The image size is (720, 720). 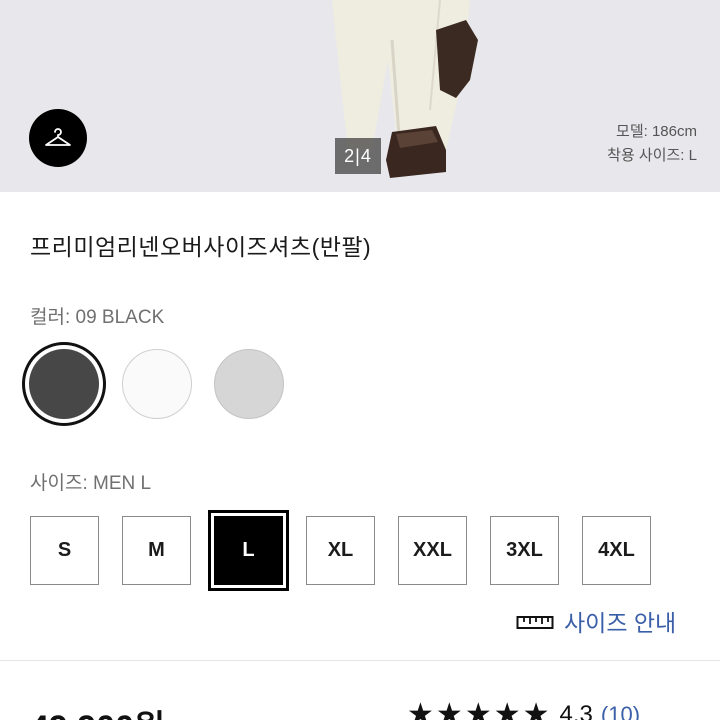 I want to click on star-half-icon: ★, so click(x=536, y=709).